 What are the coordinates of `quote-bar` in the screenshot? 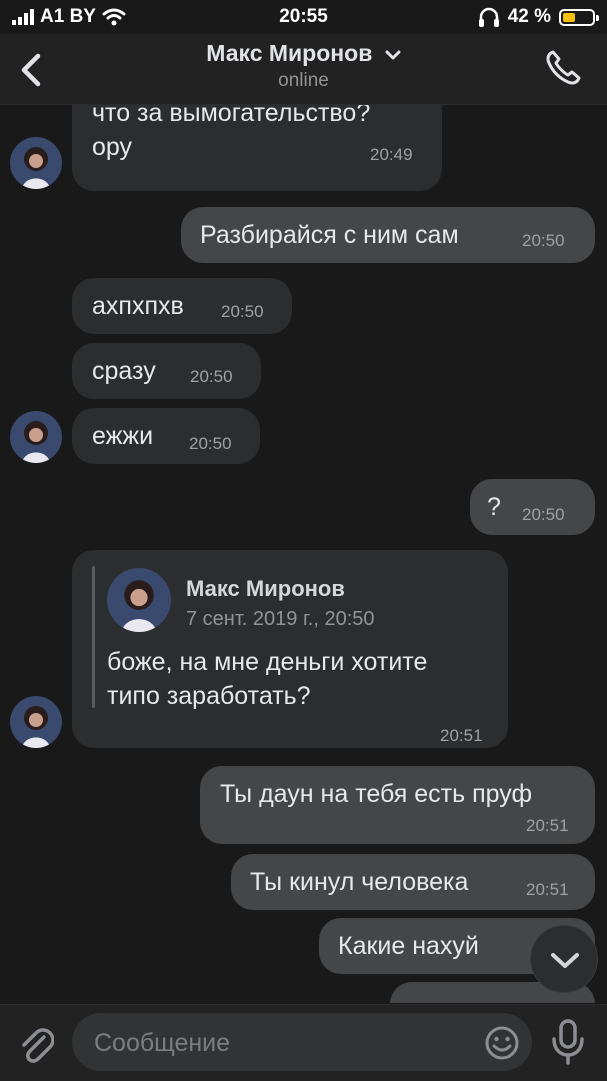 It's located at (93, 637).